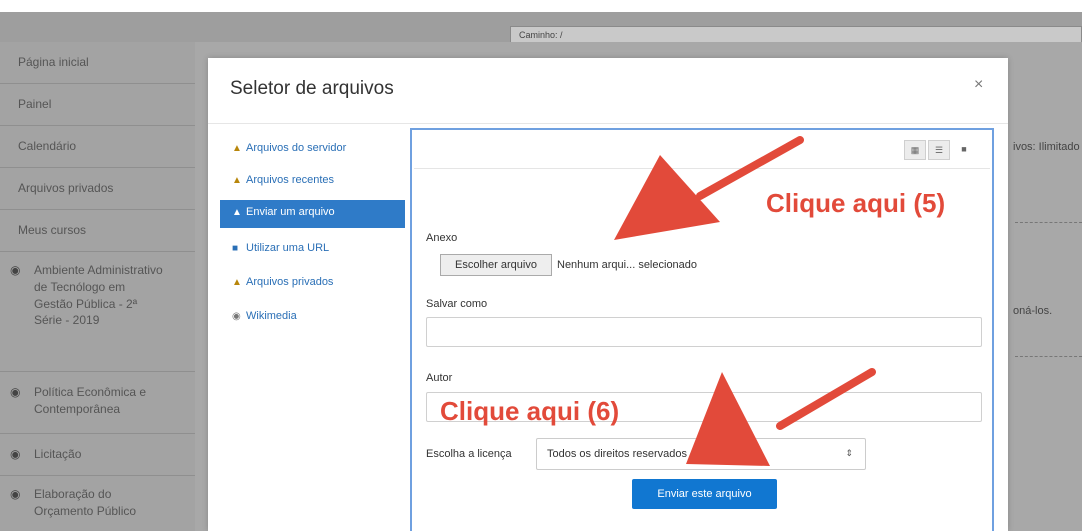  I want to click on author-label: Autor, so click(439, 378).